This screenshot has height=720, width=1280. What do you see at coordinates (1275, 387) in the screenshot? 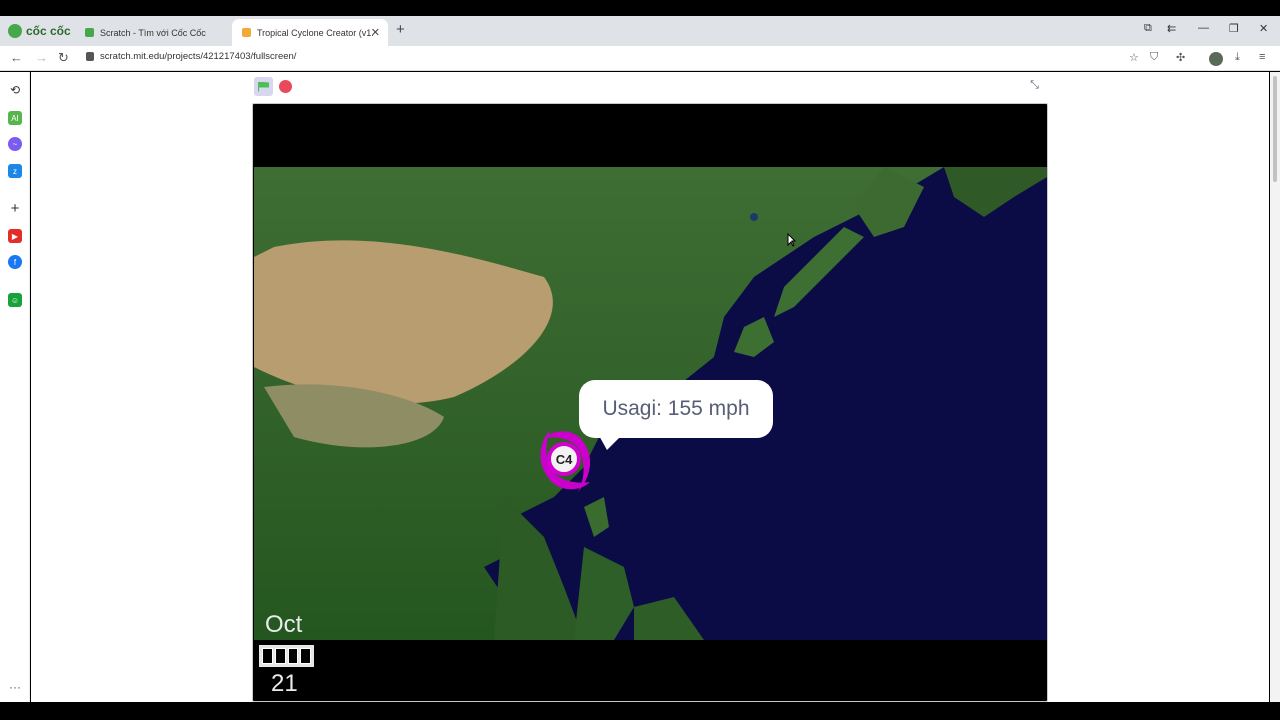
I see `page-scrollbar` at bounding box center [1275, 387].